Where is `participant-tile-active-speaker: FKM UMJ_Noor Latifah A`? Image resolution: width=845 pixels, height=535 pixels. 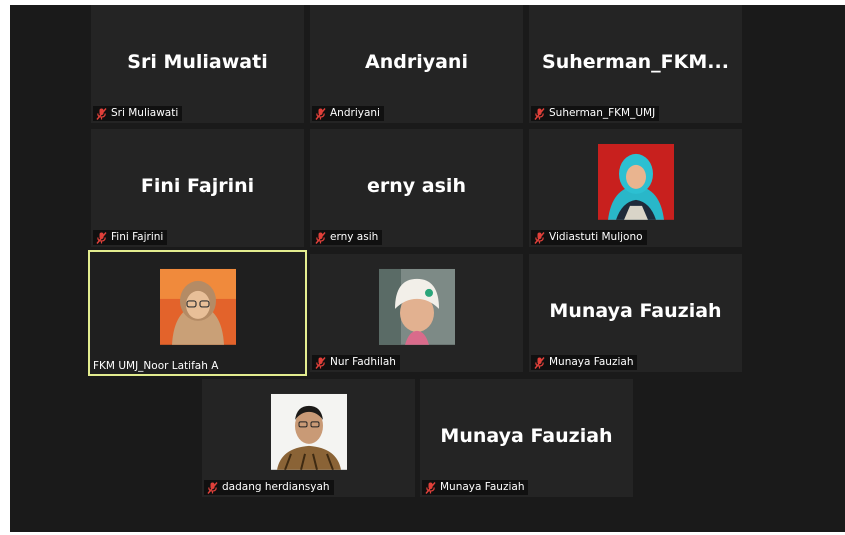
participant-tile-active-speaker: FKM UMJ_Noor Latifah A is located at coordinates (197, 313).